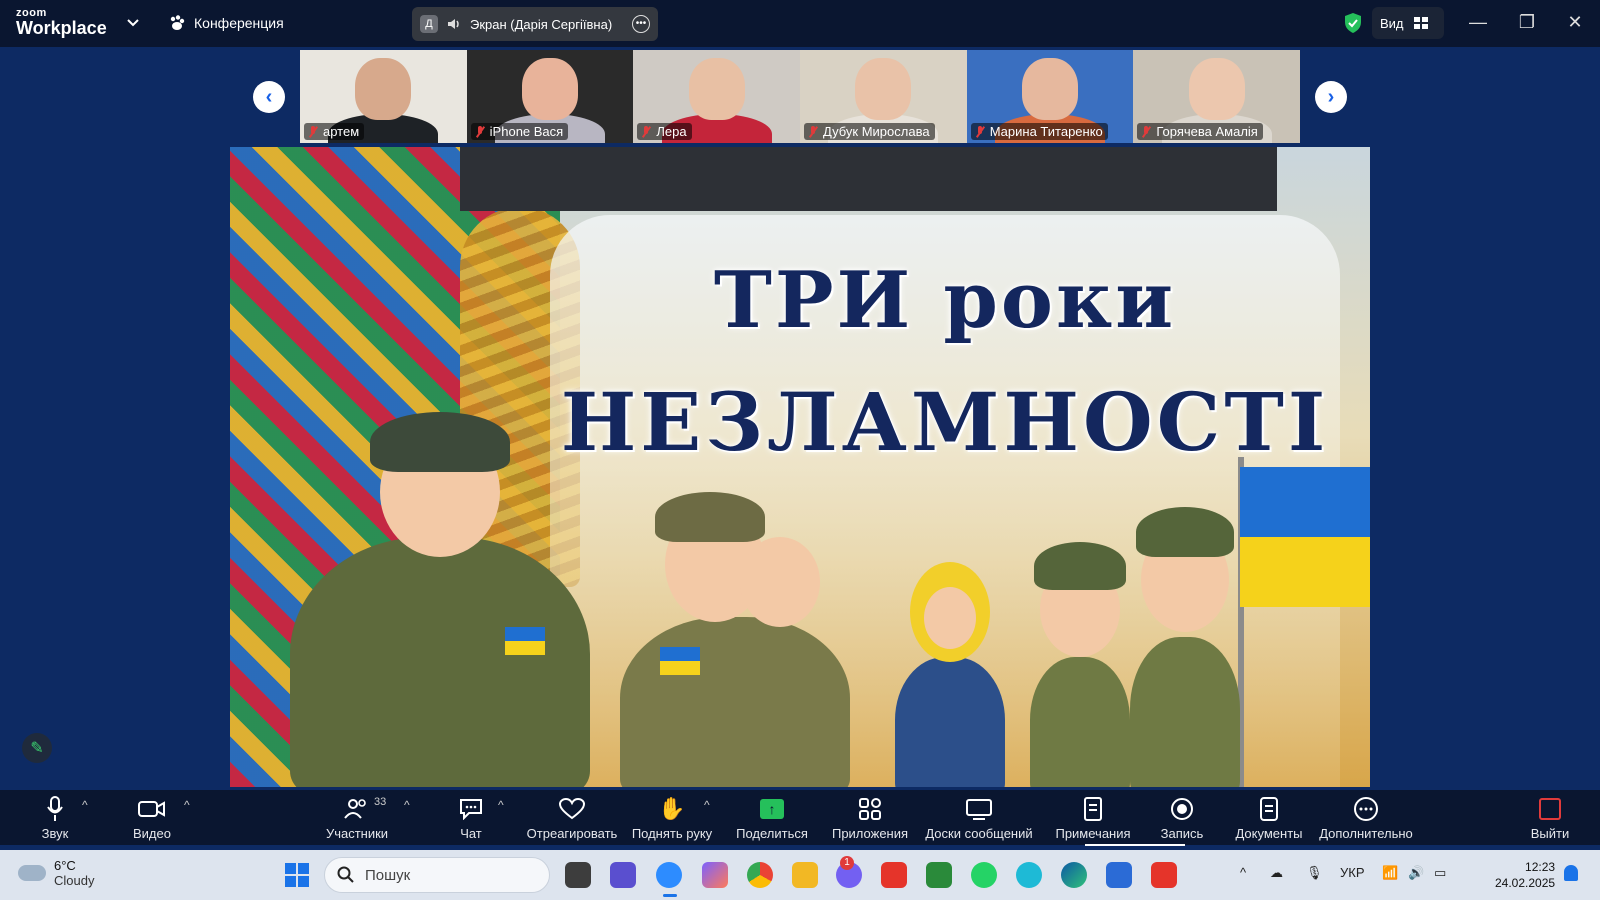 Image resolution: width=1600 pixels, height=900 pixels. What do you see at coordinates (56, 873) in the screenshot?
I see `weather-widget: 6°C Cloudy` at bounding box center [56, 873].